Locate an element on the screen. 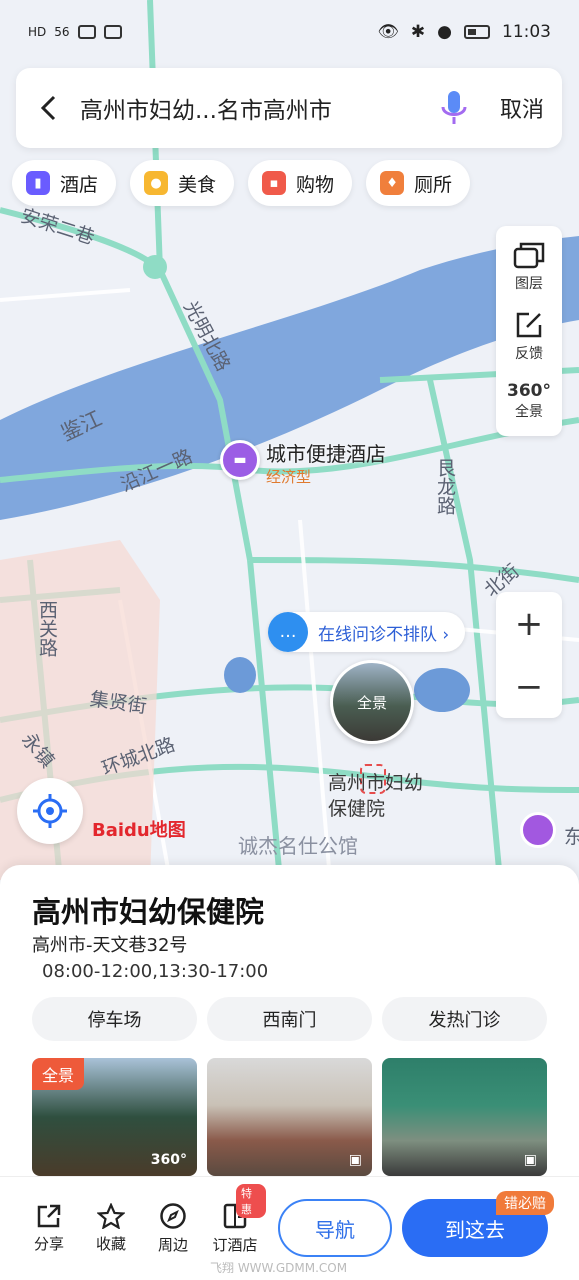 Image resolution: width=579 pixels, height=1280 pixels. zoom-controls: + − is located at coordinates (529, 655).